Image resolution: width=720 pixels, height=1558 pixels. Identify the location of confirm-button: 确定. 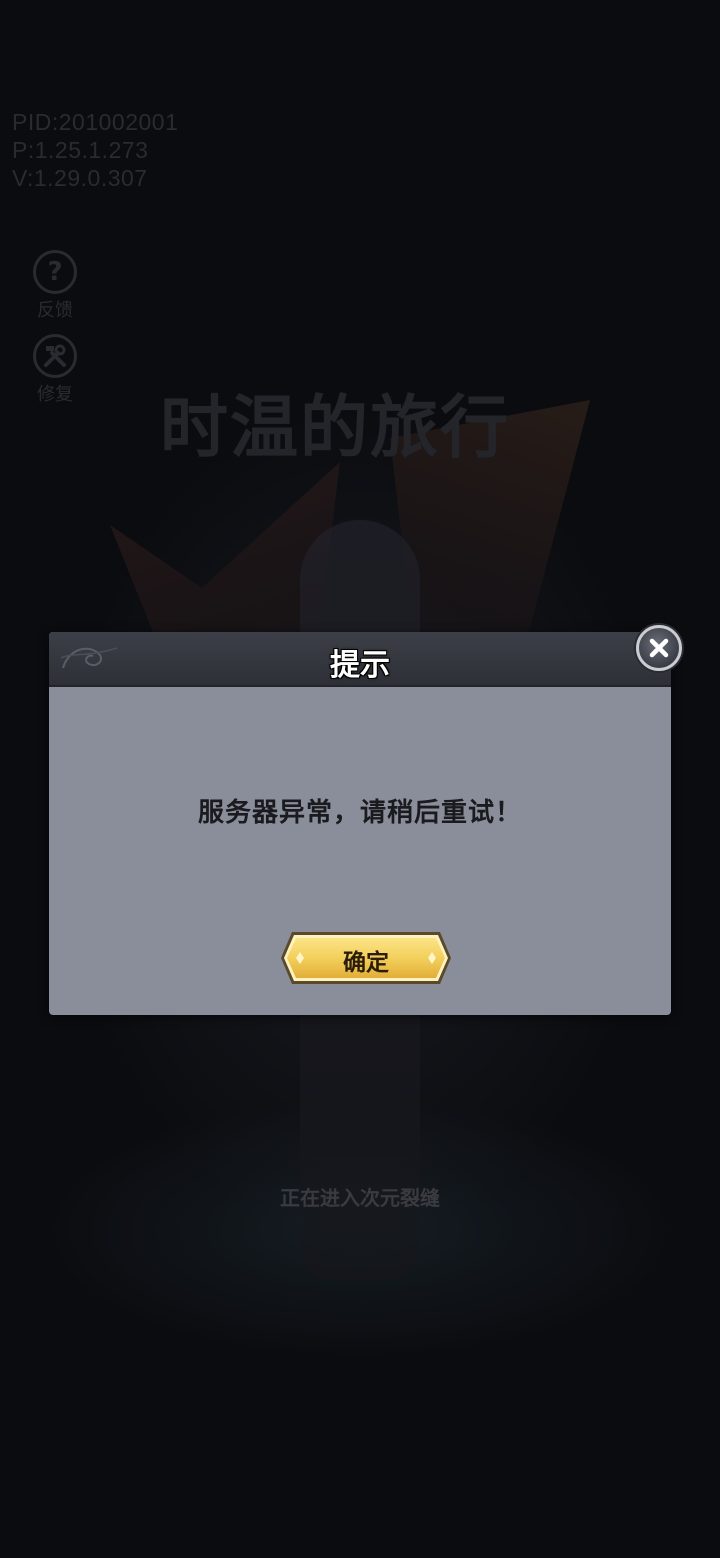
(366, 958).